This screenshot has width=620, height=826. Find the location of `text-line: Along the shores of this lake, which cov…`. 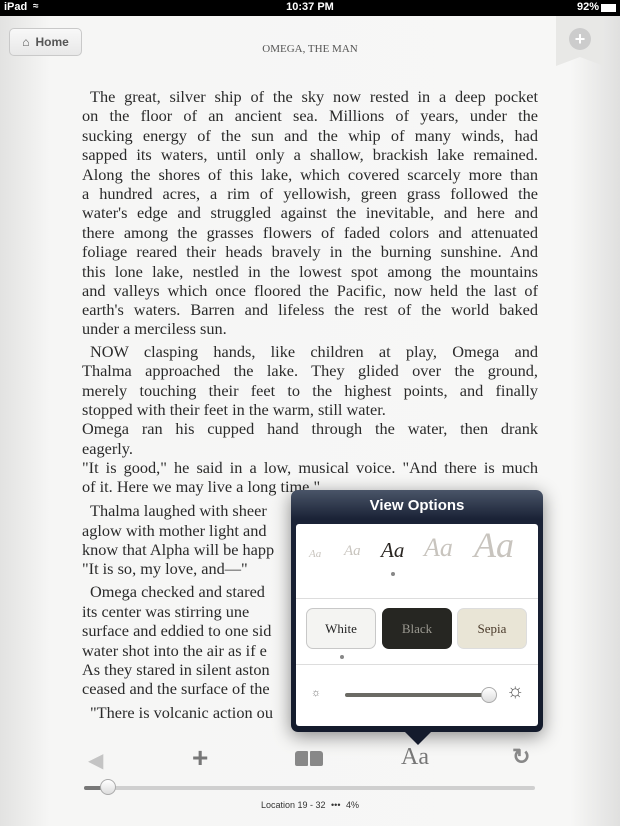

text-line: Along the shores of this lake, which cov… is located at coordinates (310, 174).